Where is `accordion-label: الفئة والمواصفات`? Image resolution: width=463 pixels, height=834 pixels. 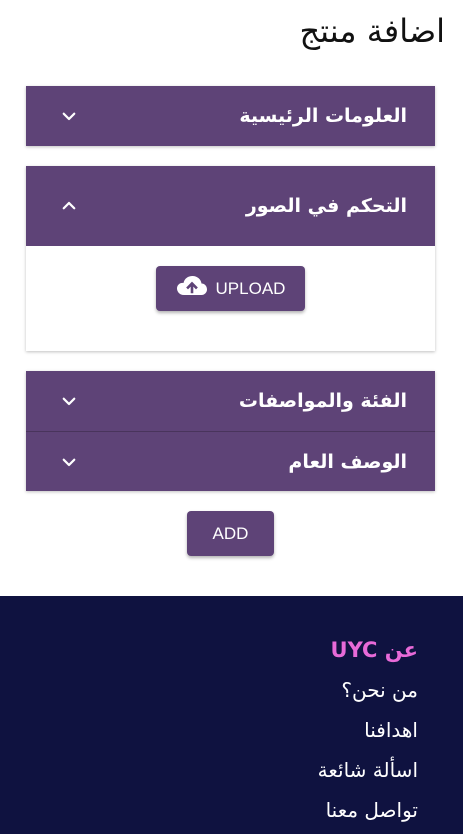 accordion-label: الفئة والمواصفات is located at coordinates (322, 401).